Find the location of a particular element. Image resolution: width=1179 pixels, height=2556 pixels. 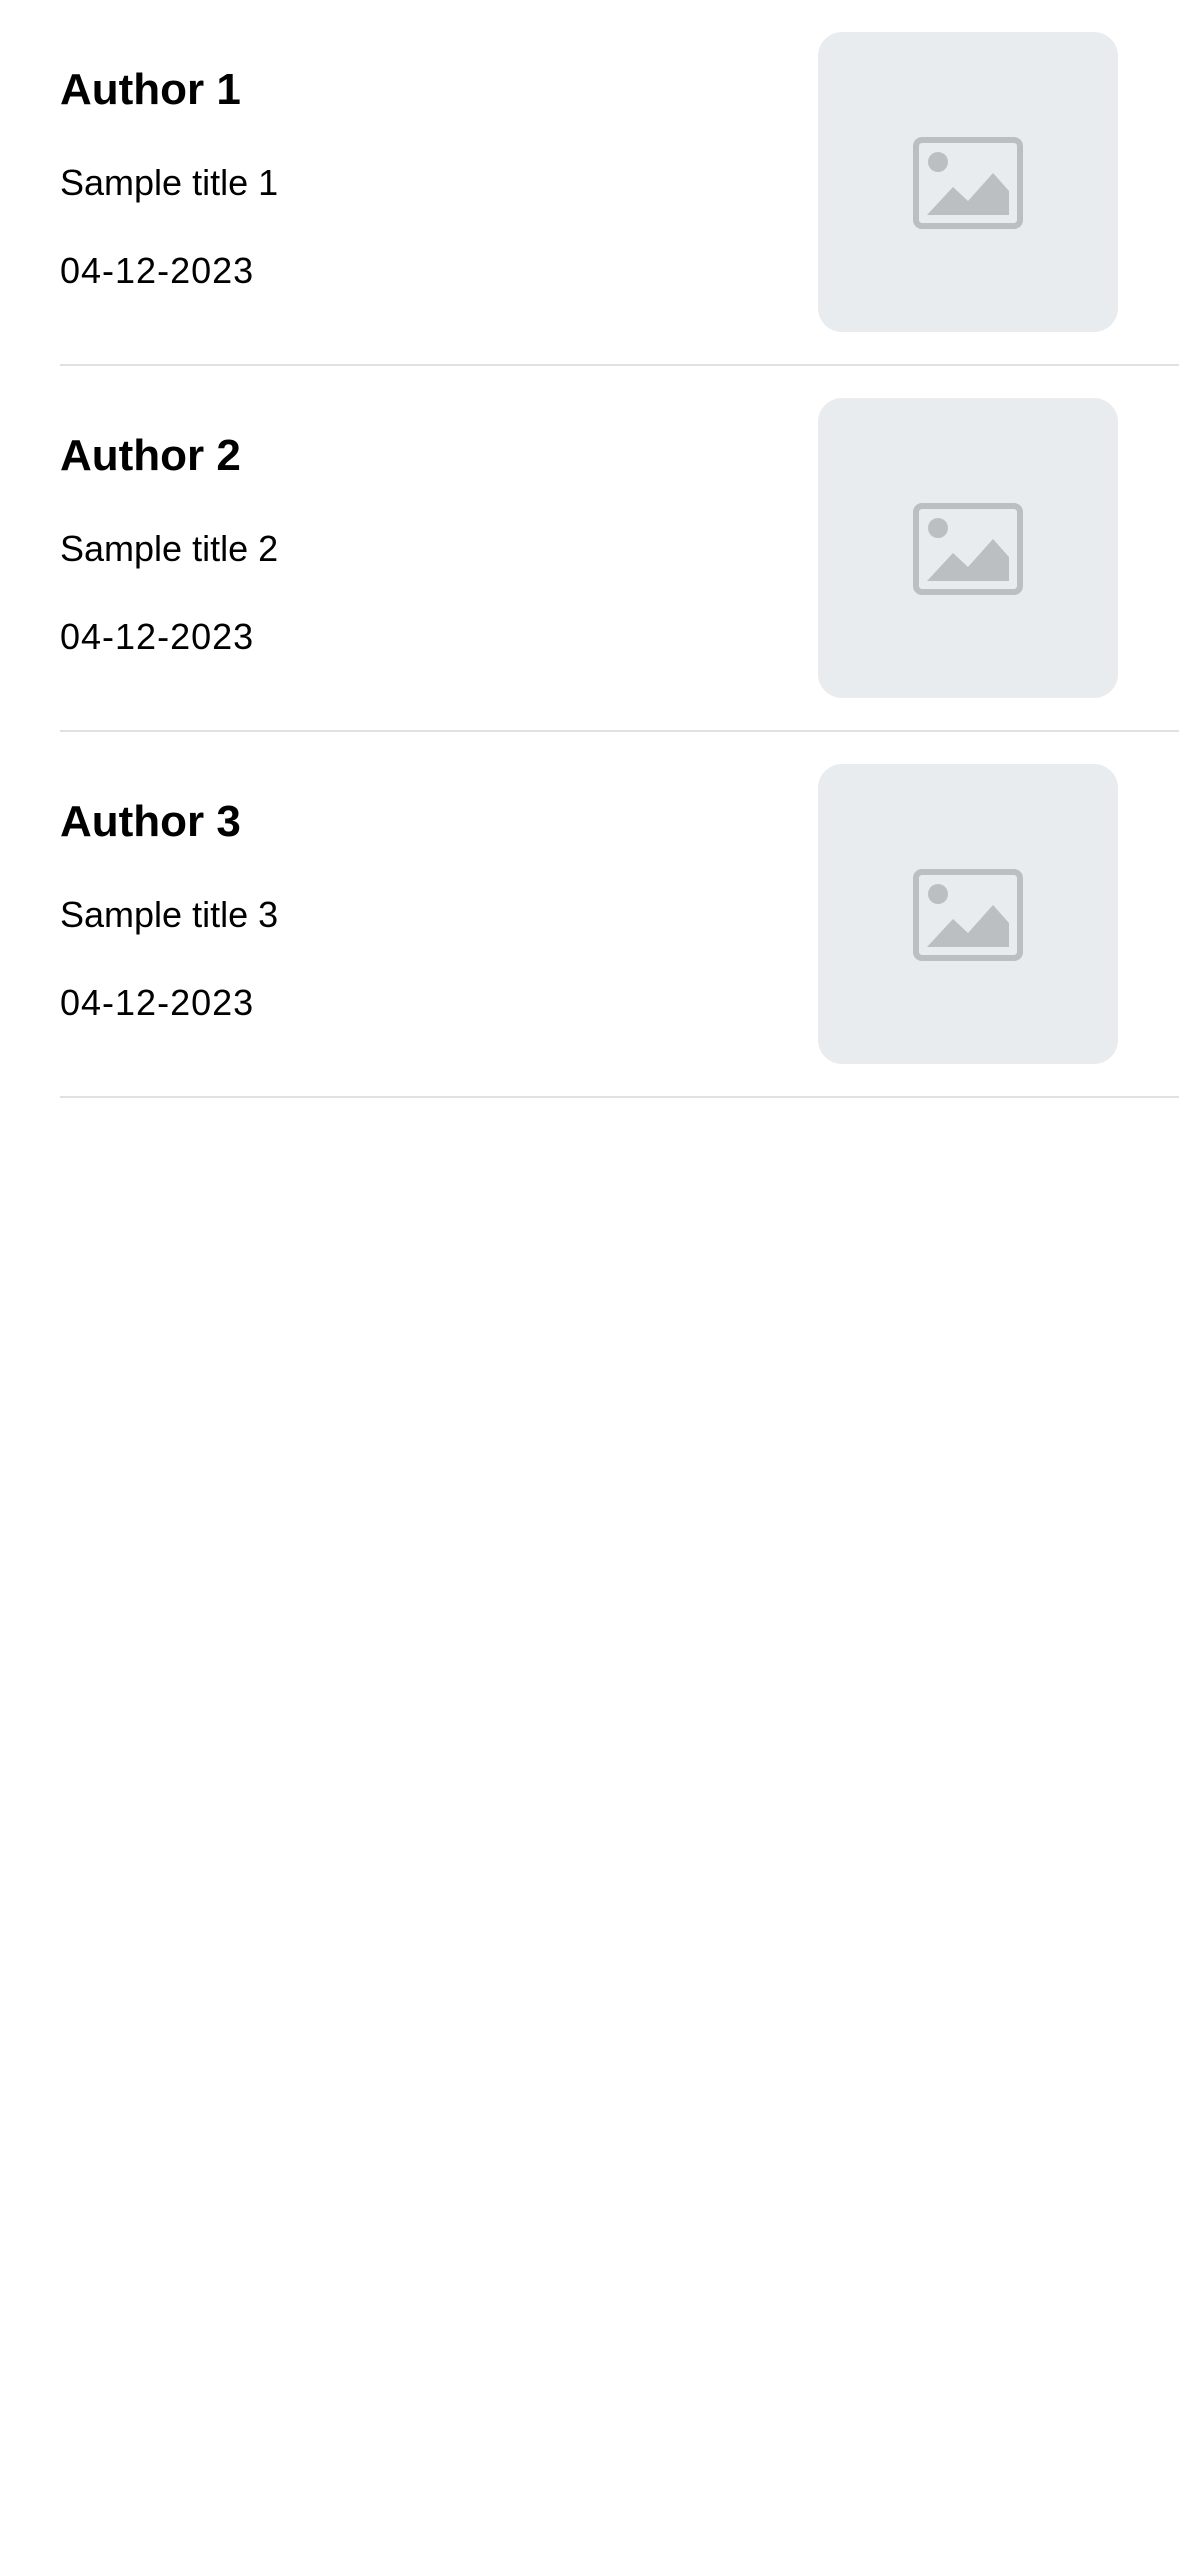

item-title: Sample title 3 is located at coordinates (169, 914).